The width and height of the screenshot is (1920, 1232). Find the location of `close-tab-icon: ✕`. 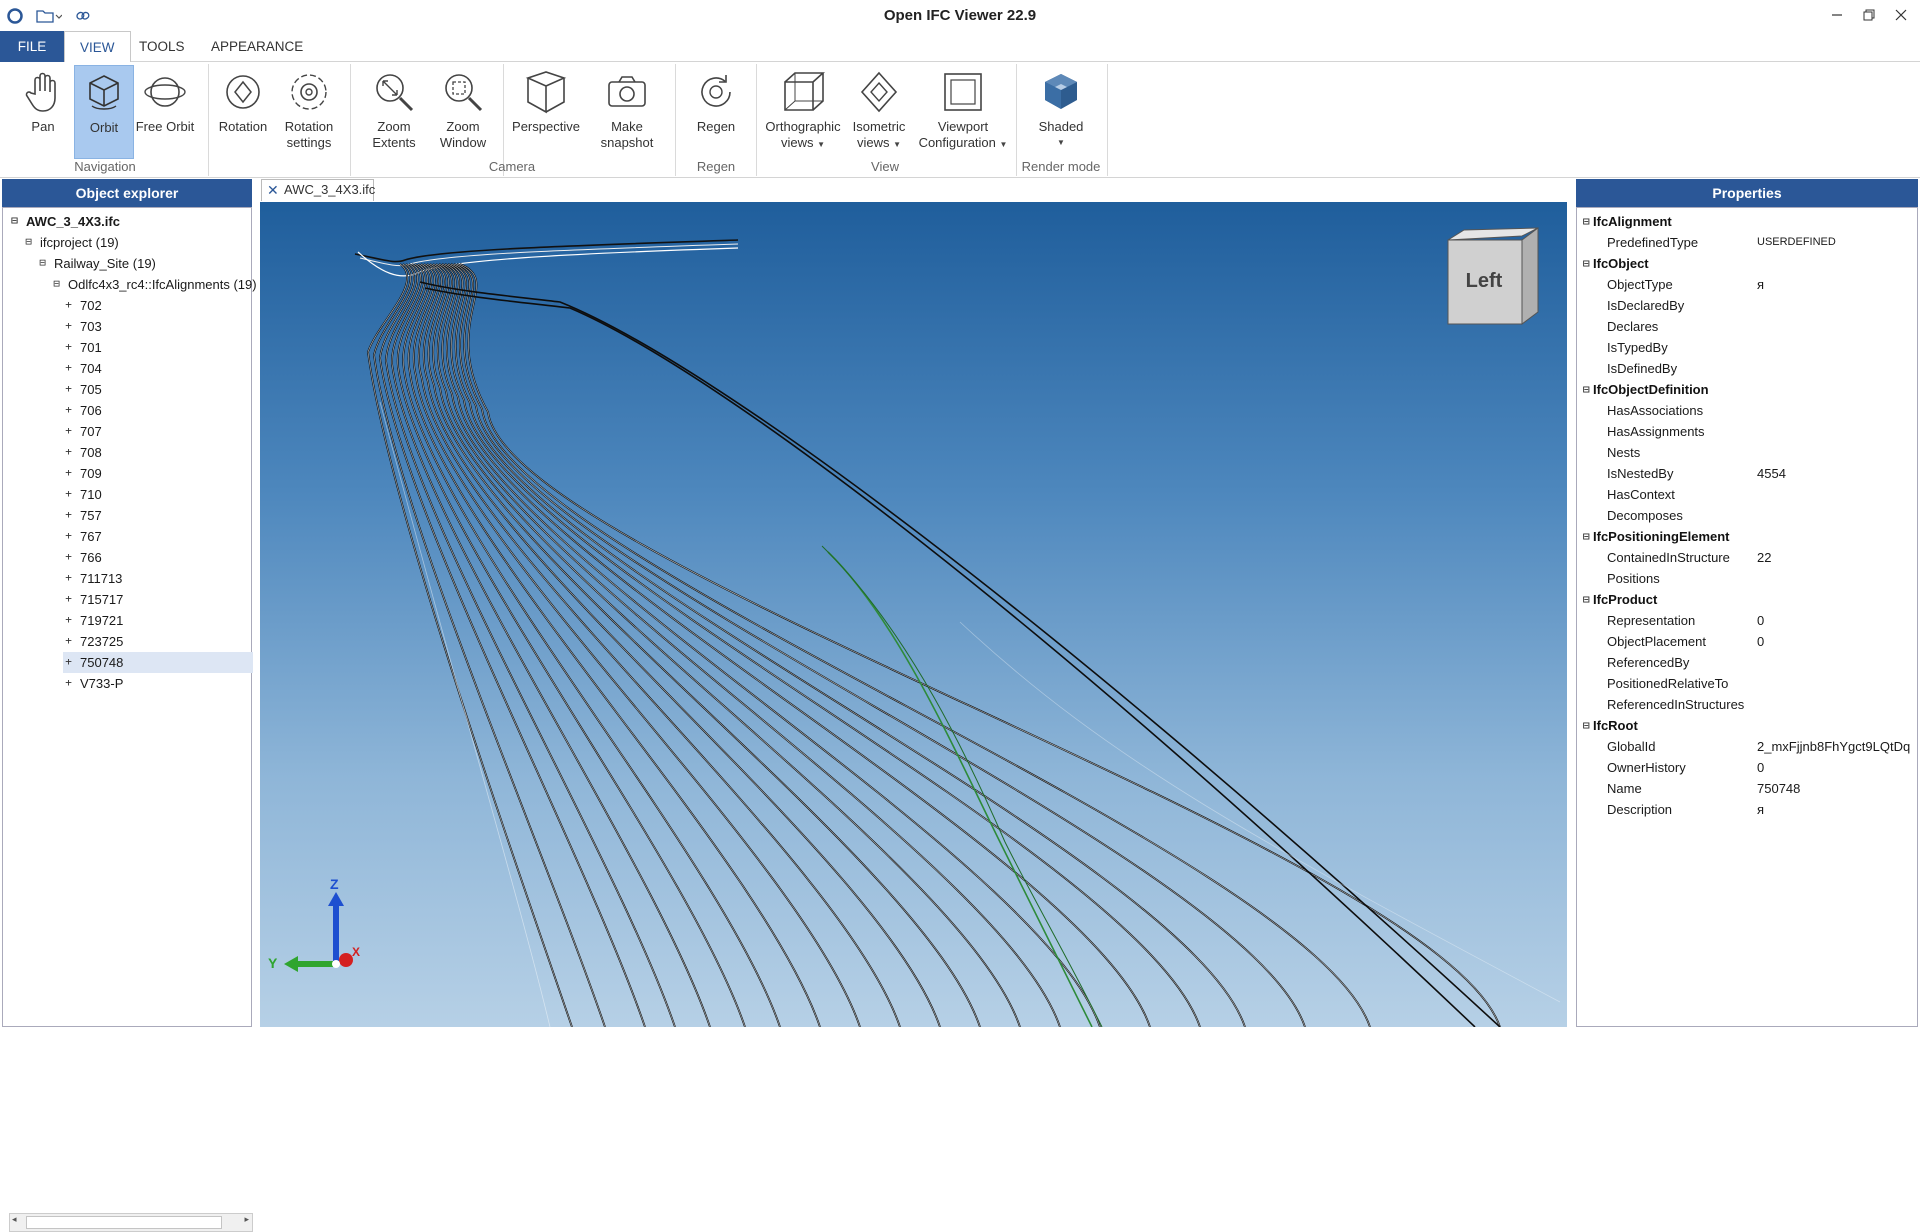

close-tab-icon: ✕ is located at coordinates (273, 190).